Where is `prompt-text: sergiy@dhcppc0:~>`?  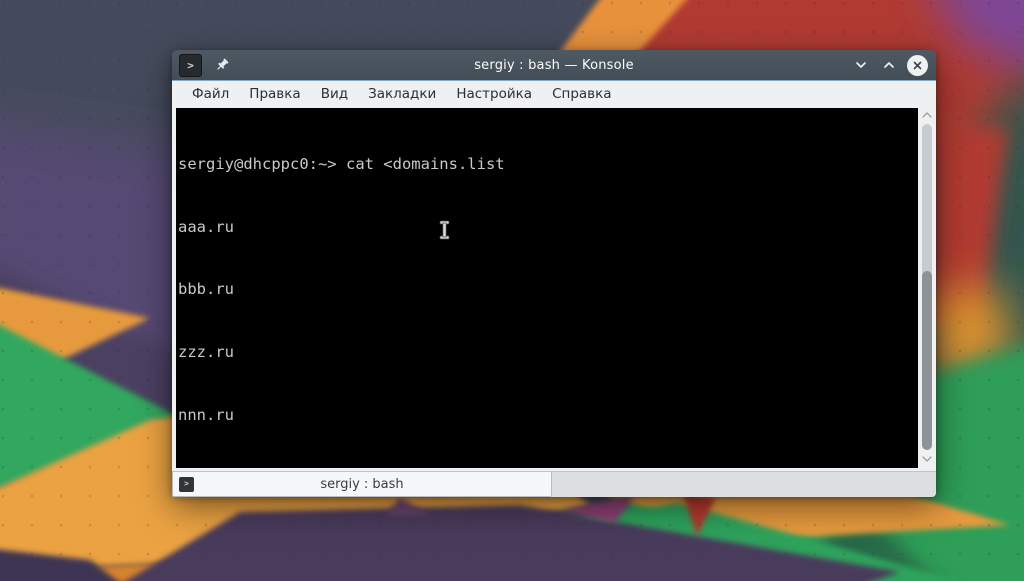
prompt-text: sergiy@dhcppc0:~> is located at coordinates (262, 163).